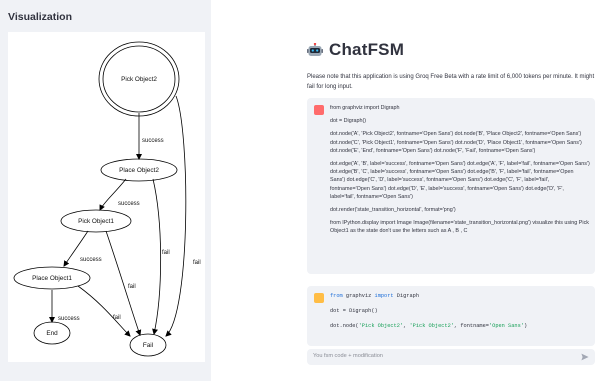 The width and height of the screenshot is (598, 381). I want to click on edge-label-b-f: fail, so click(166, 253).